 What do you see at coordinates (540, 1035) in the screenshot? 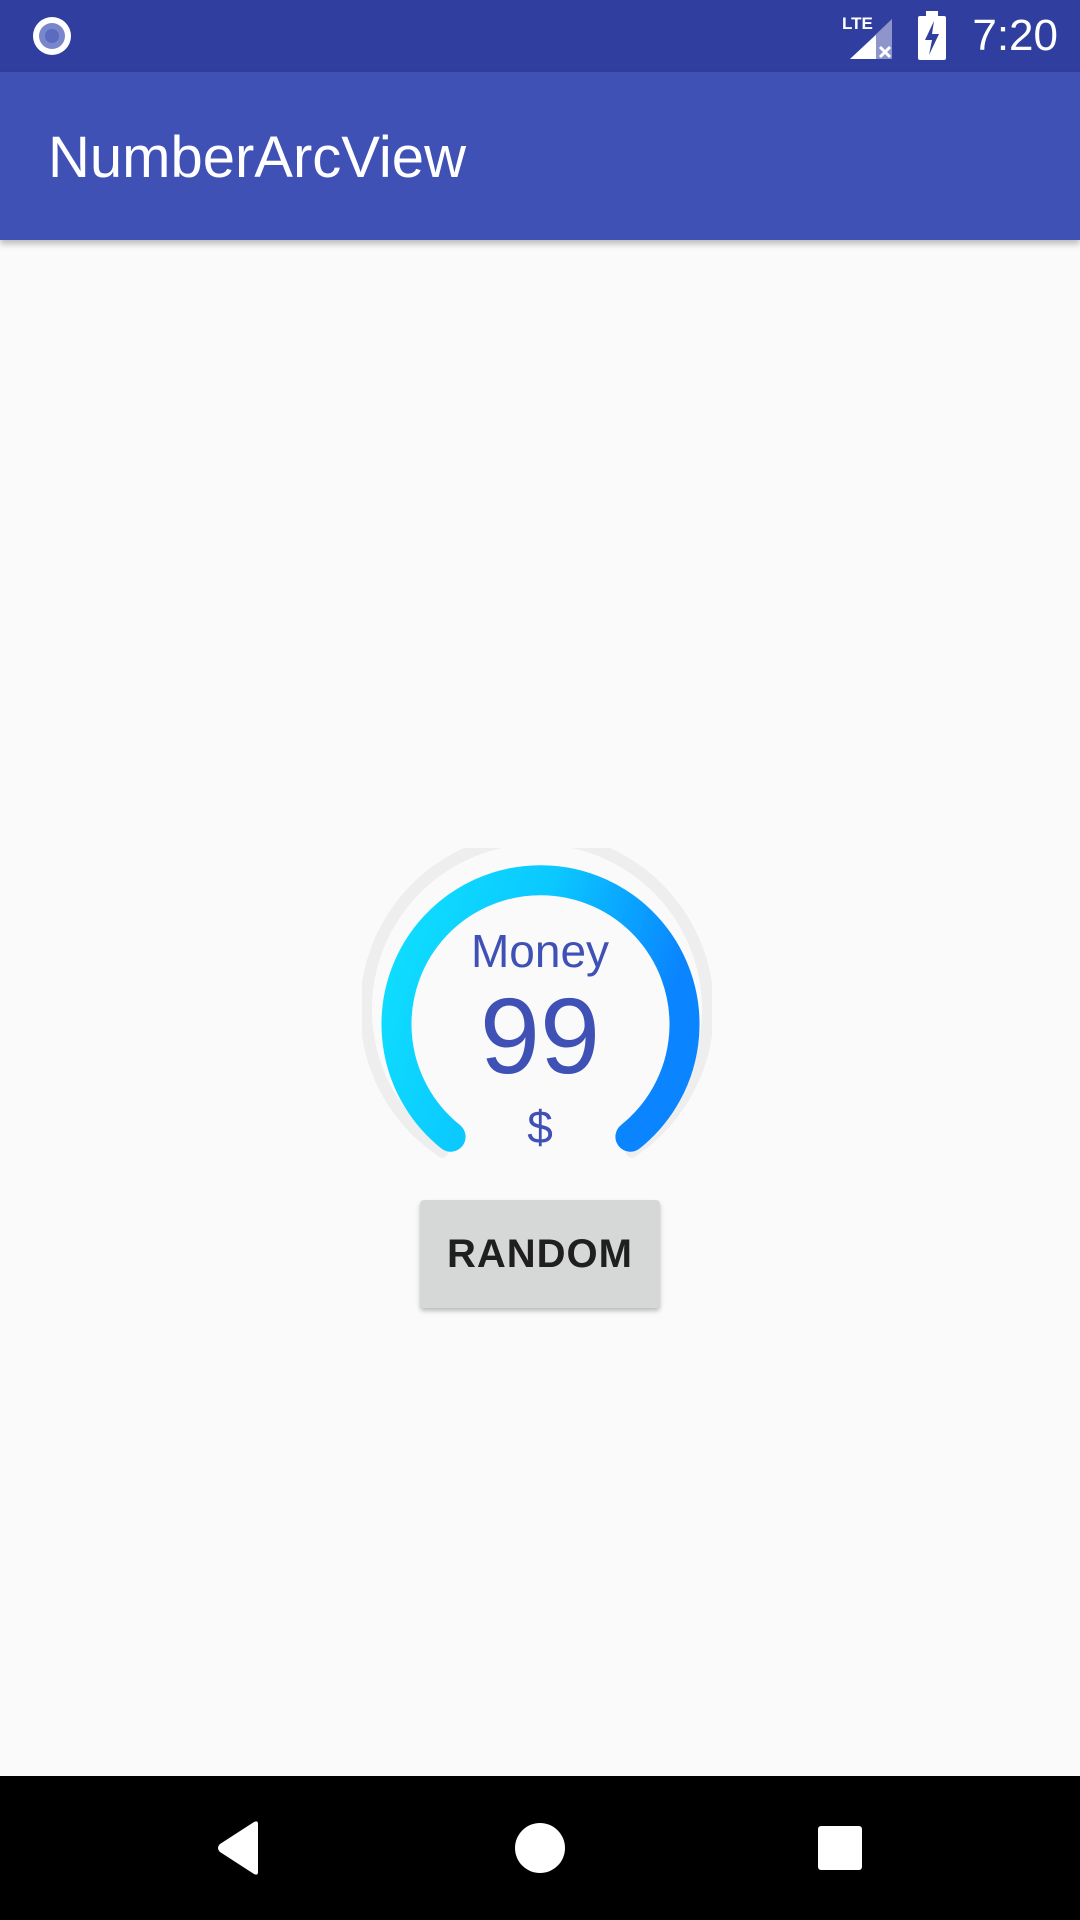
I see `gauge-value: 99` at bounding box center [540, 1035].